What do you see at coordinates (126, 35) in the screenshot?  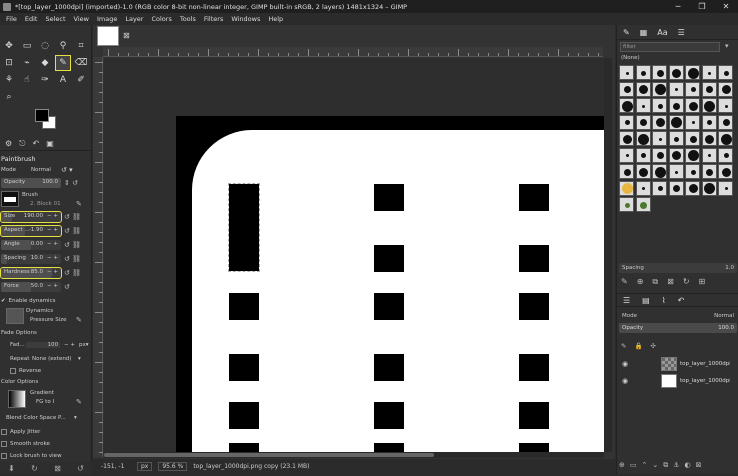 I see `close-image-tab-icon: ⊠` at bounding box center [126, 35].